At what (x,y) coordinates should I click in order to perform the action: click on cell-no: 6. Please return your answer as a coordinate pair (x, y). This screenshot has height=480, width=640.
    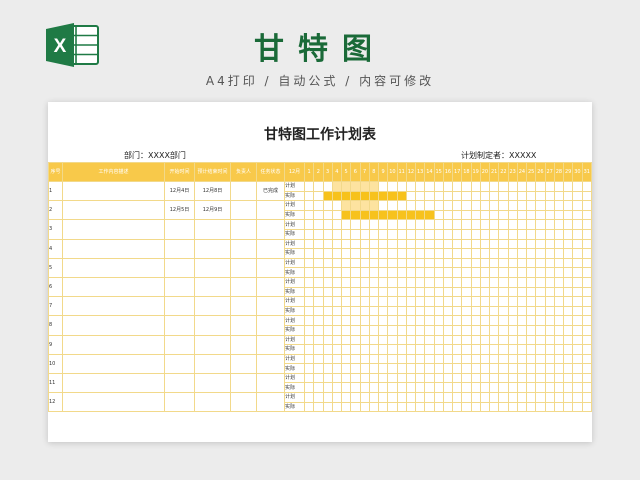
    Looking at the image, I should click on (55, 287).